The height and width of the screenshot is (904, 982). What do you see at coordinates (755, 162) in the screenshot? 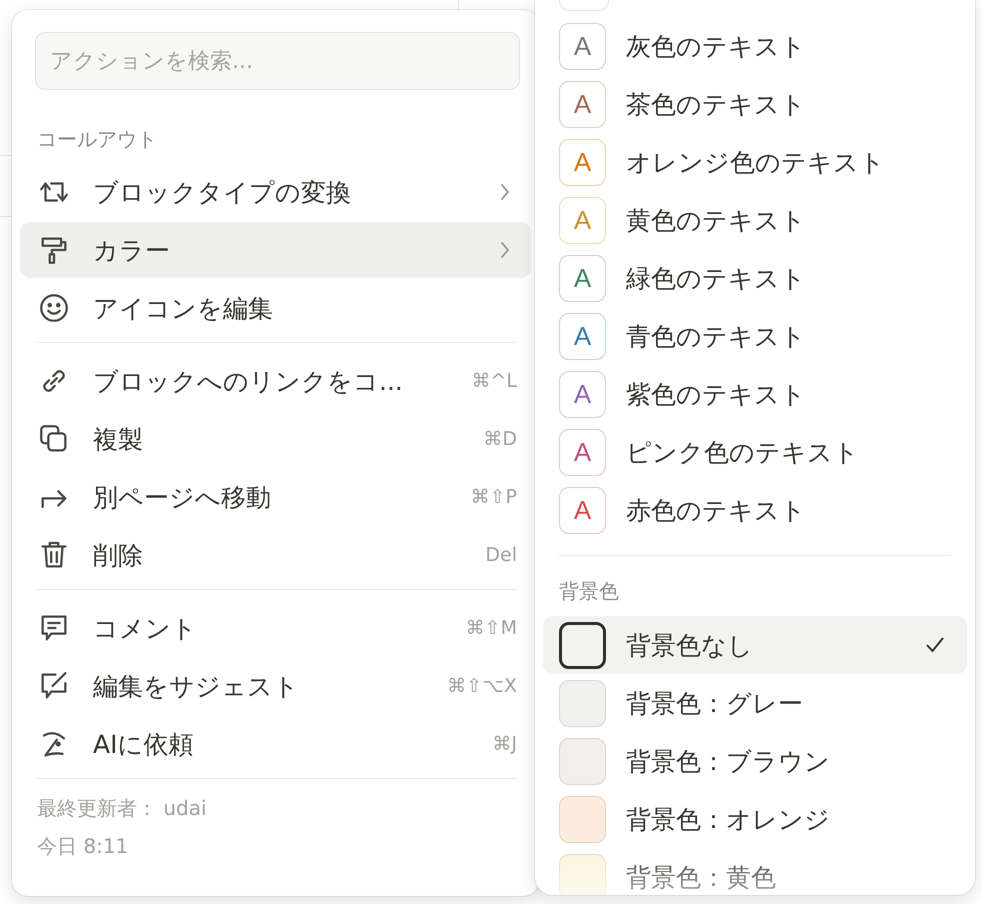
I see `text-color-option: A オレンジ色のテキスト` at bounding box center [755, 162].